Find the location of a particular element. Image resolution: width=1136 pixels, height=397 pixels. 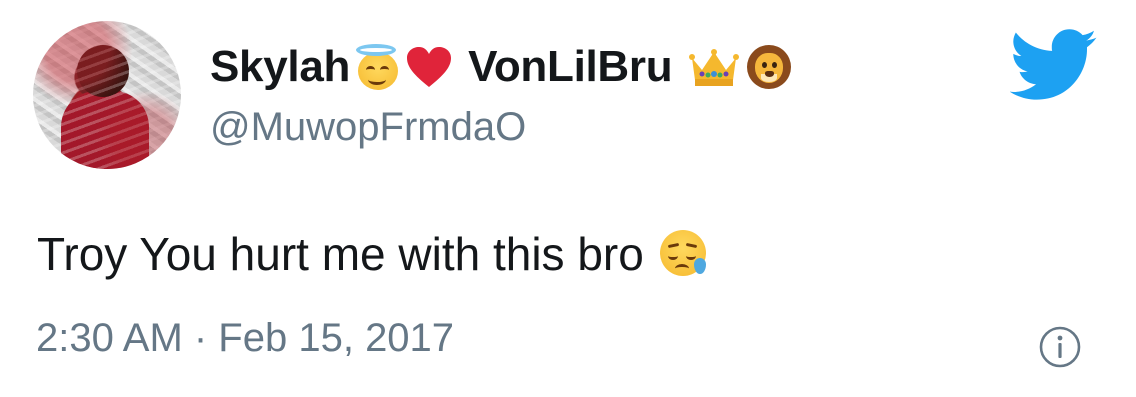

avatar-texture is located at coordinates (107, 95).